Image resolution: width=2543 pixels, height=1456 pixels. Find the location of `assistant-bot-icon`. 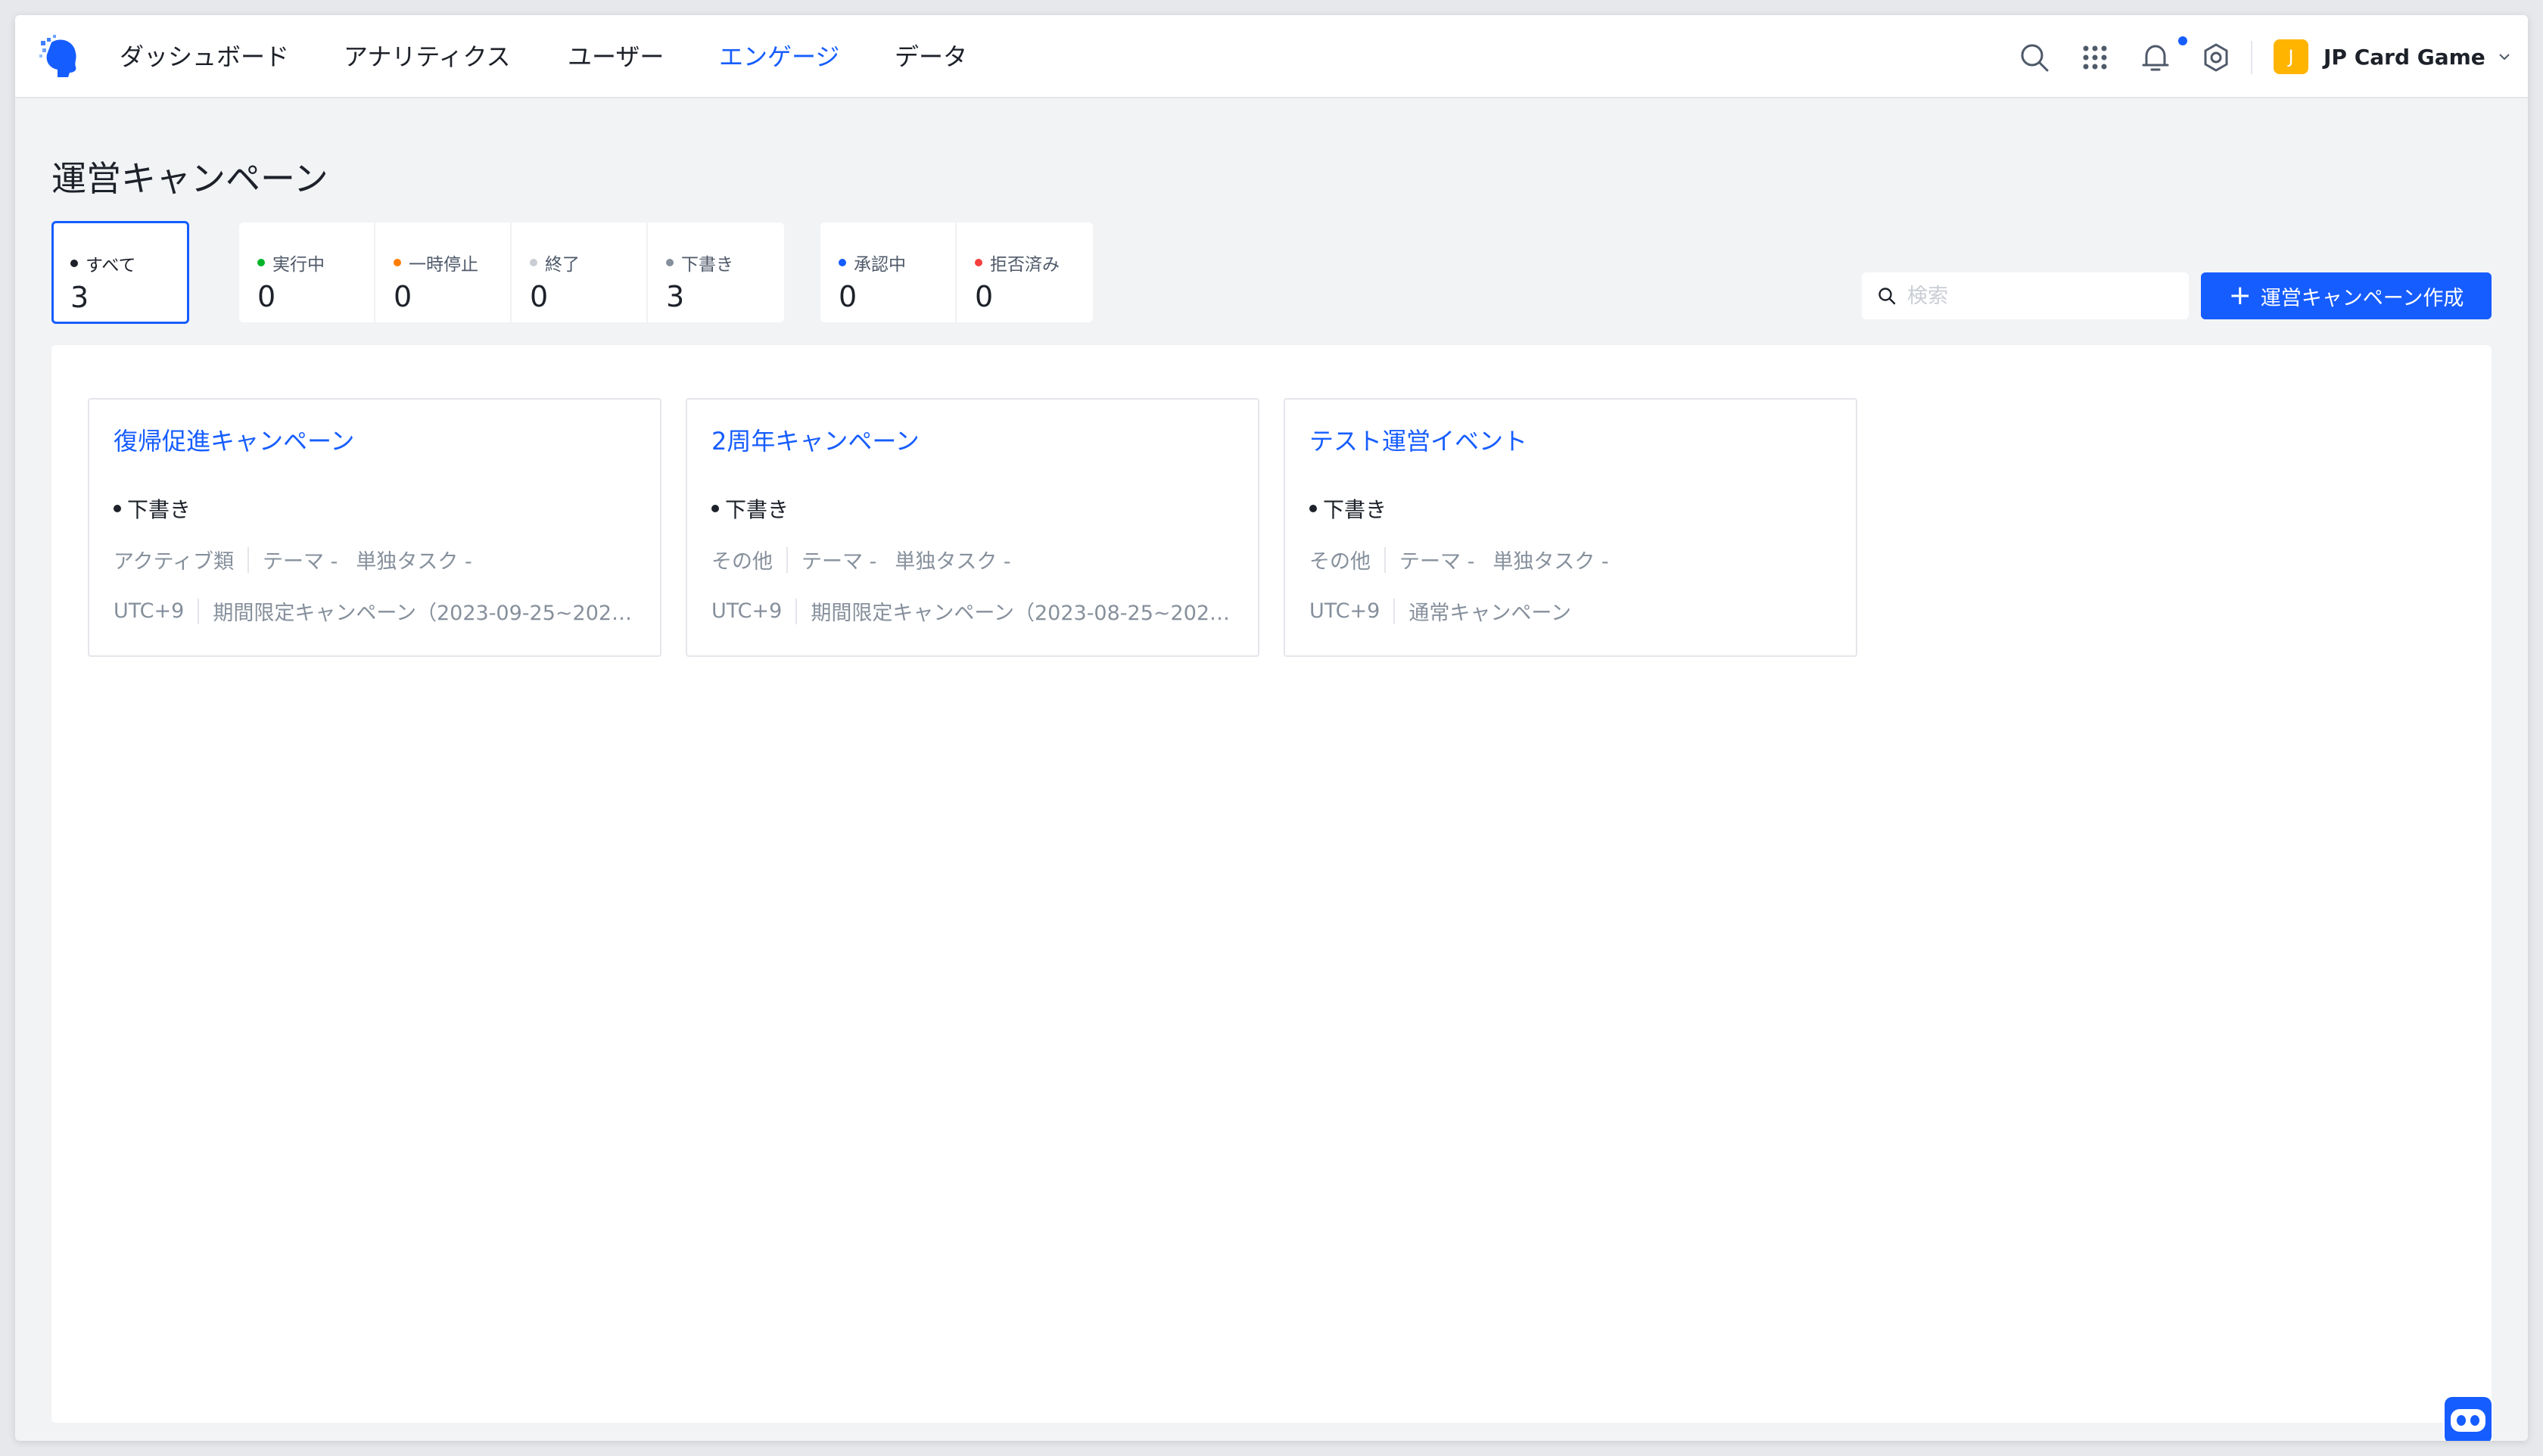

assistant-bot-icon is located at coordinates (2468, 1418).